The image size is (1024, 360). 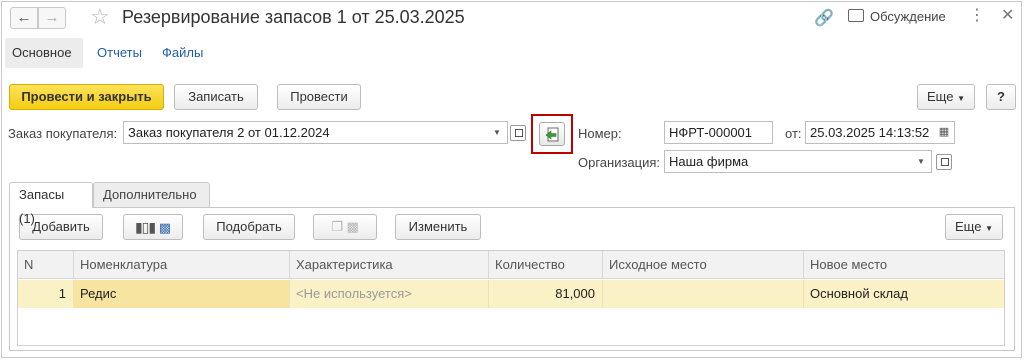 I want to click on organization-field: Наша фирма ▼, so click(x=798, y=161).